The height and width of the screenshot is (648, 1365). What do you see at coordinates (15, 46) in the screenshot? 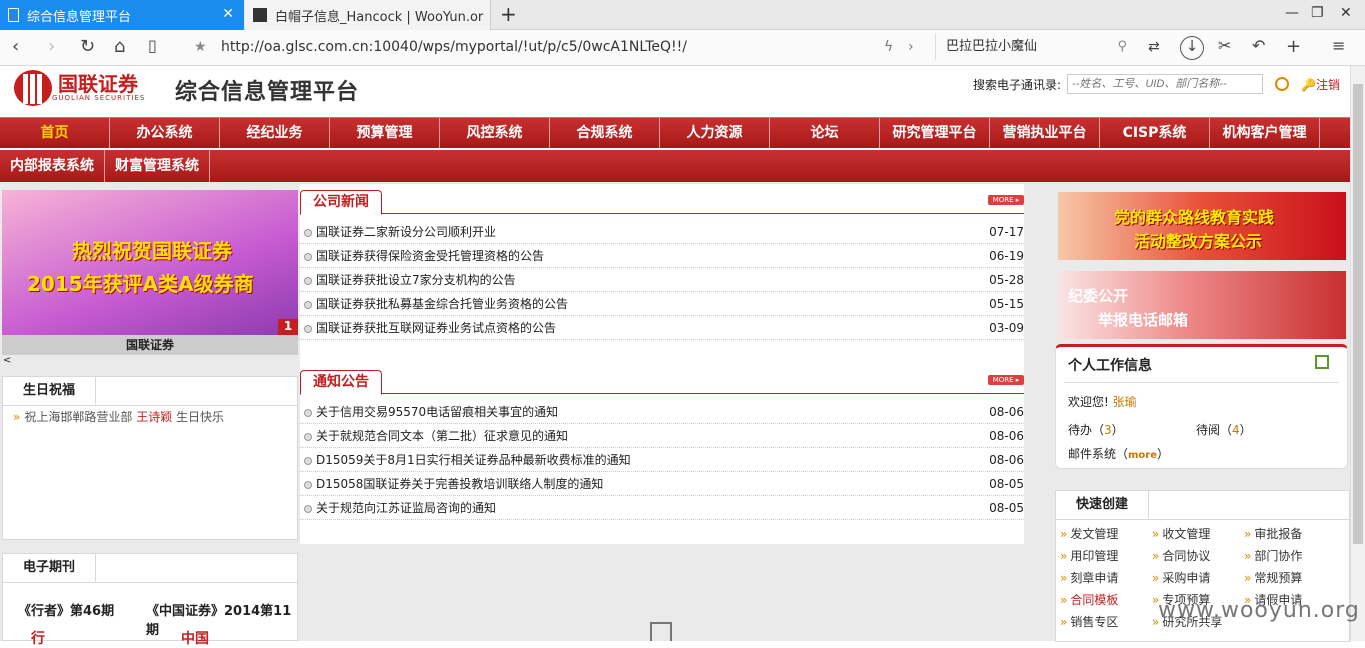
I see `back-icon: ‹` at bounding box center [15, 46].